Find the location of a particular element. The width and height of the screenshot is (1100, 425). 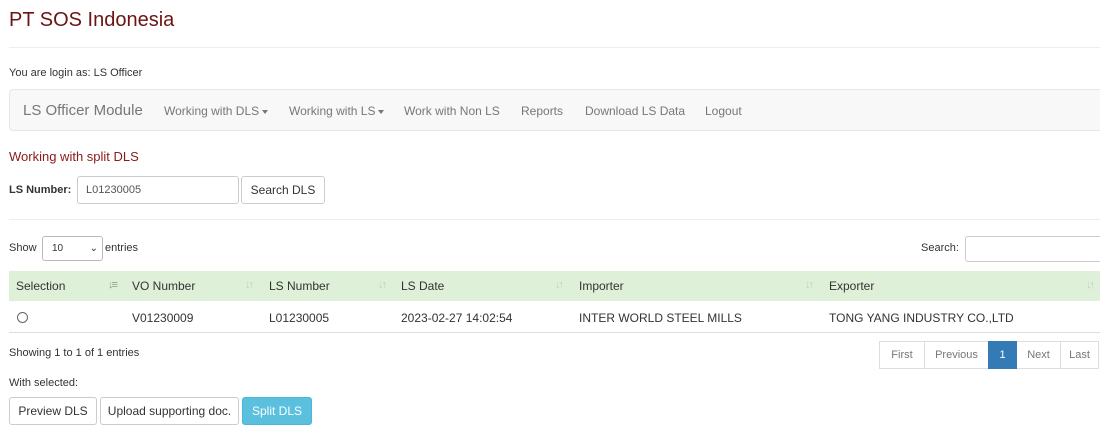

search-dls-button: Search DLS is located at coordinates (283, 190).